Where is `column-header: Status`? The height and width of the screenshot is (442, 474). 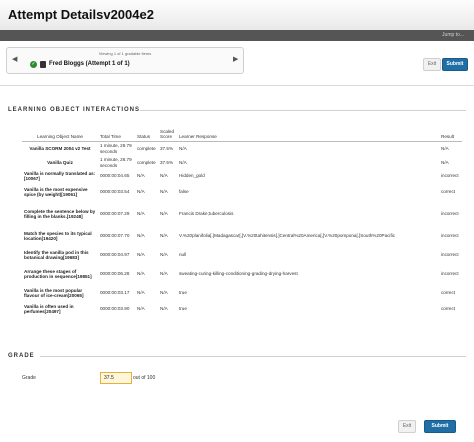
column-header: Status is located at coordinates (146, 134).